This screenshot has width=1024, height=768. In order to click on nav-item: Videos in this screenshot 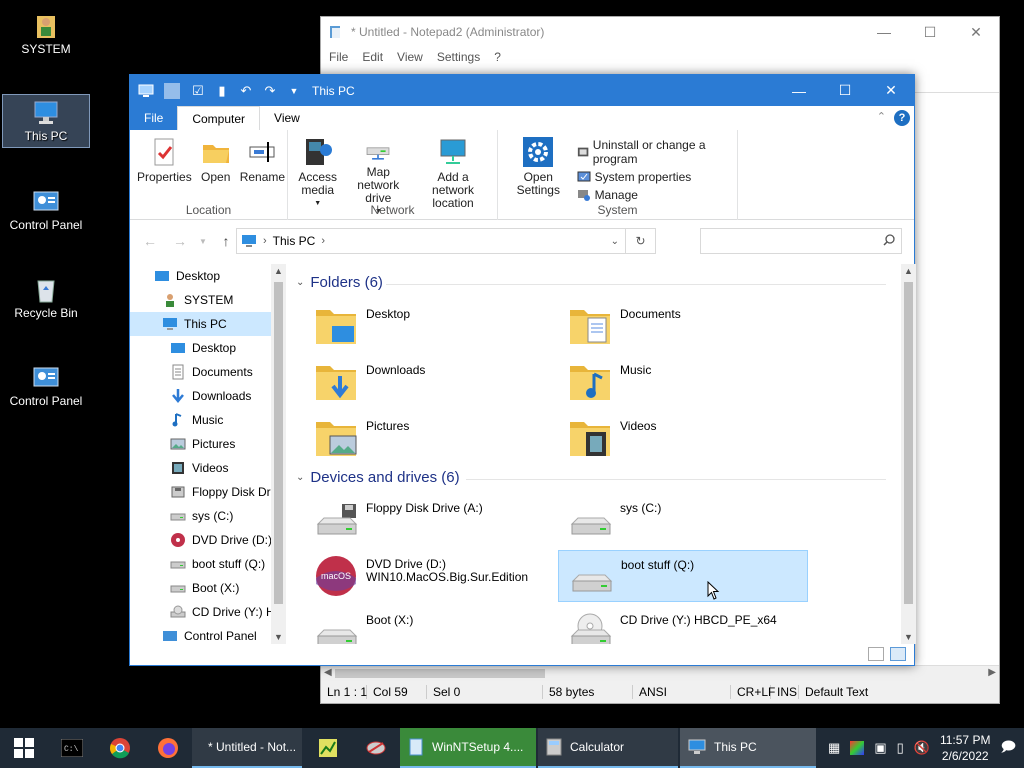, I will do `click(208, 468)`.